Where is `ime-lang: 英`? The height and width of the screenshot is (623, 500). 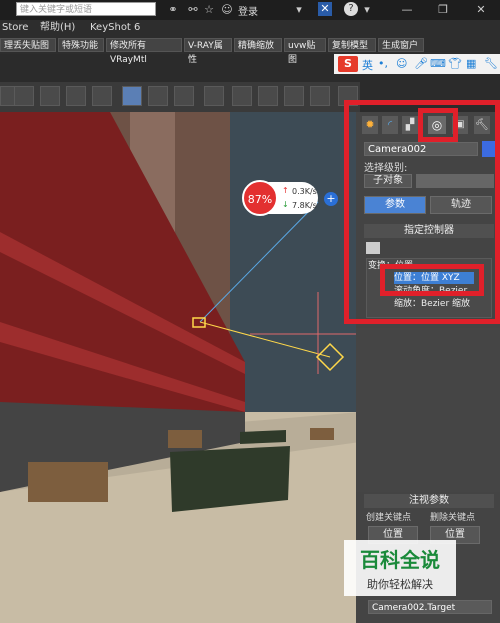 ime-lang: 英 is located at coordinates (367, 65).